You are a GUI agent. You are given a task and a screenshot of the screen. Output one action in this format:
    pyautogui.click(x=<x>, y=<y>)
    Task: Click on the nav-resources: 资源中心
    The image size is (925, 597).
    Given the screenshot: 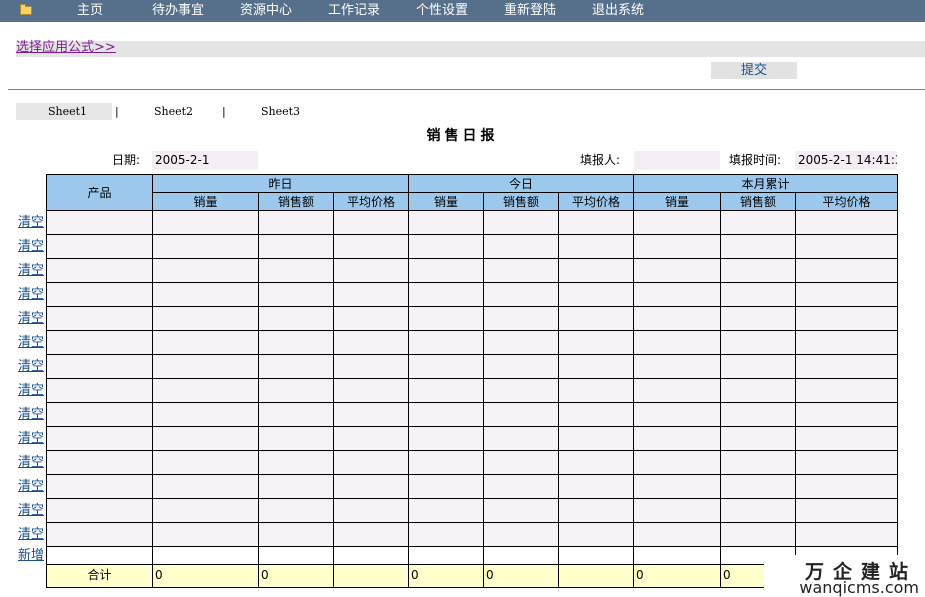 What is the action you would take?
    pyautogui.click(x=266, y=11)
    